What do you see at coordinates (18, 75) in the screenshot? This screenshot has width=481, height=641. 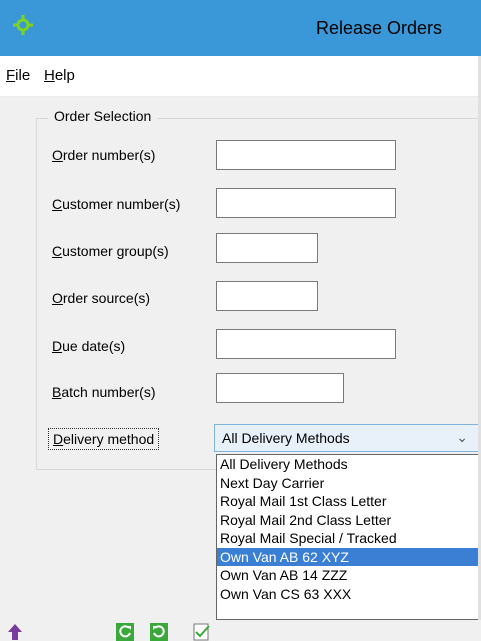 I see `menu-file: File` at bounding box center [18, 75].